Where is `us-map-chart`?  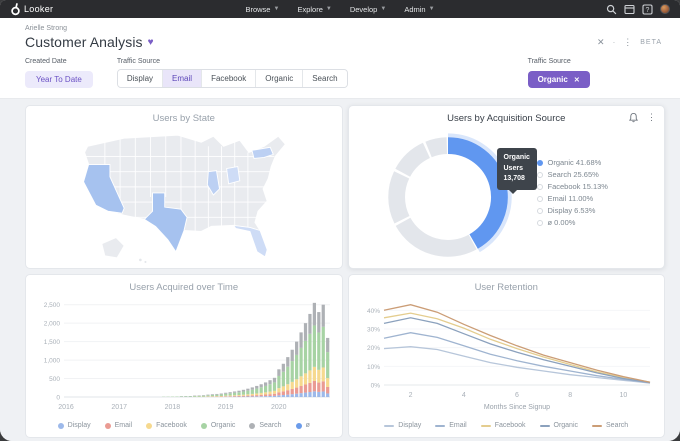 us-map-chart is located at coordinates (184, 196).